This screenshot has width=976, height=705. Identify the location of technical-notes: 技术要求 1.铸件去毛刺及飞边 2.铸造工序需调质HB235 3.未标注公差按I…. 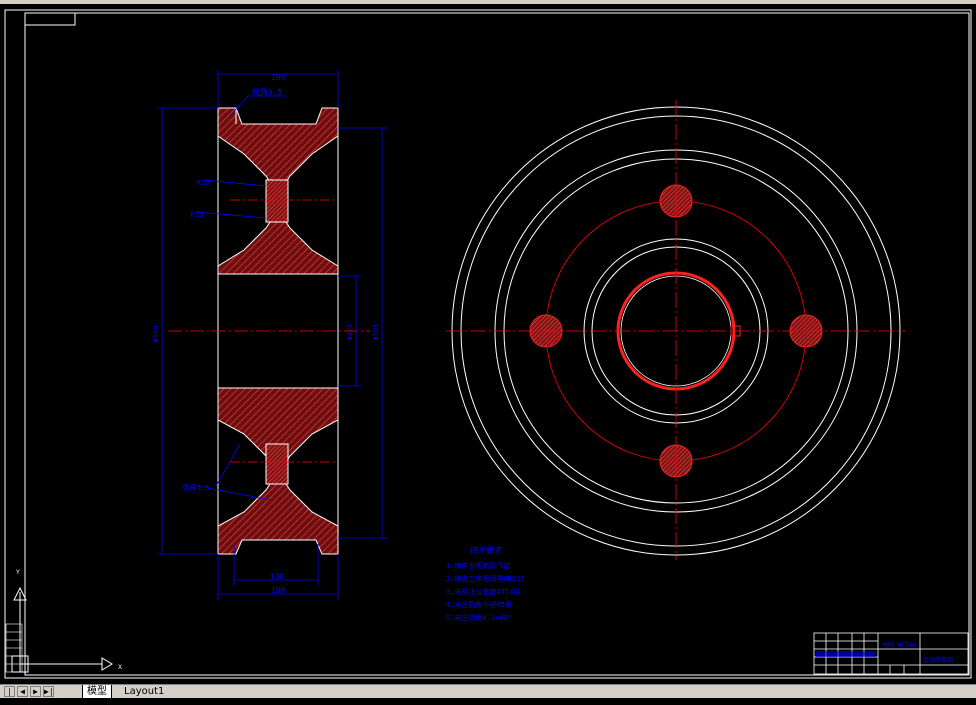
(485, 583).